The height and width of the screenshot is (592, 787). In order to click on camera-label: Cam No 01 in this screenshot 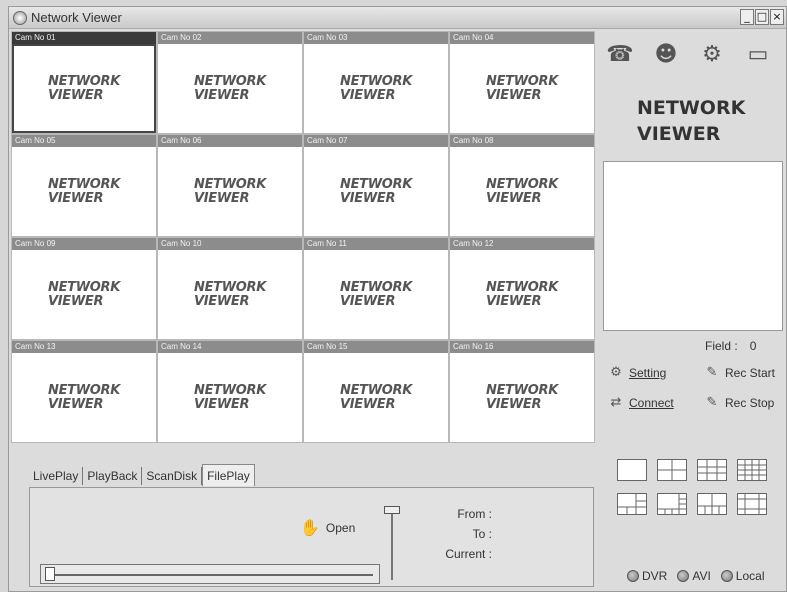, I will do `click(84, 38)`.